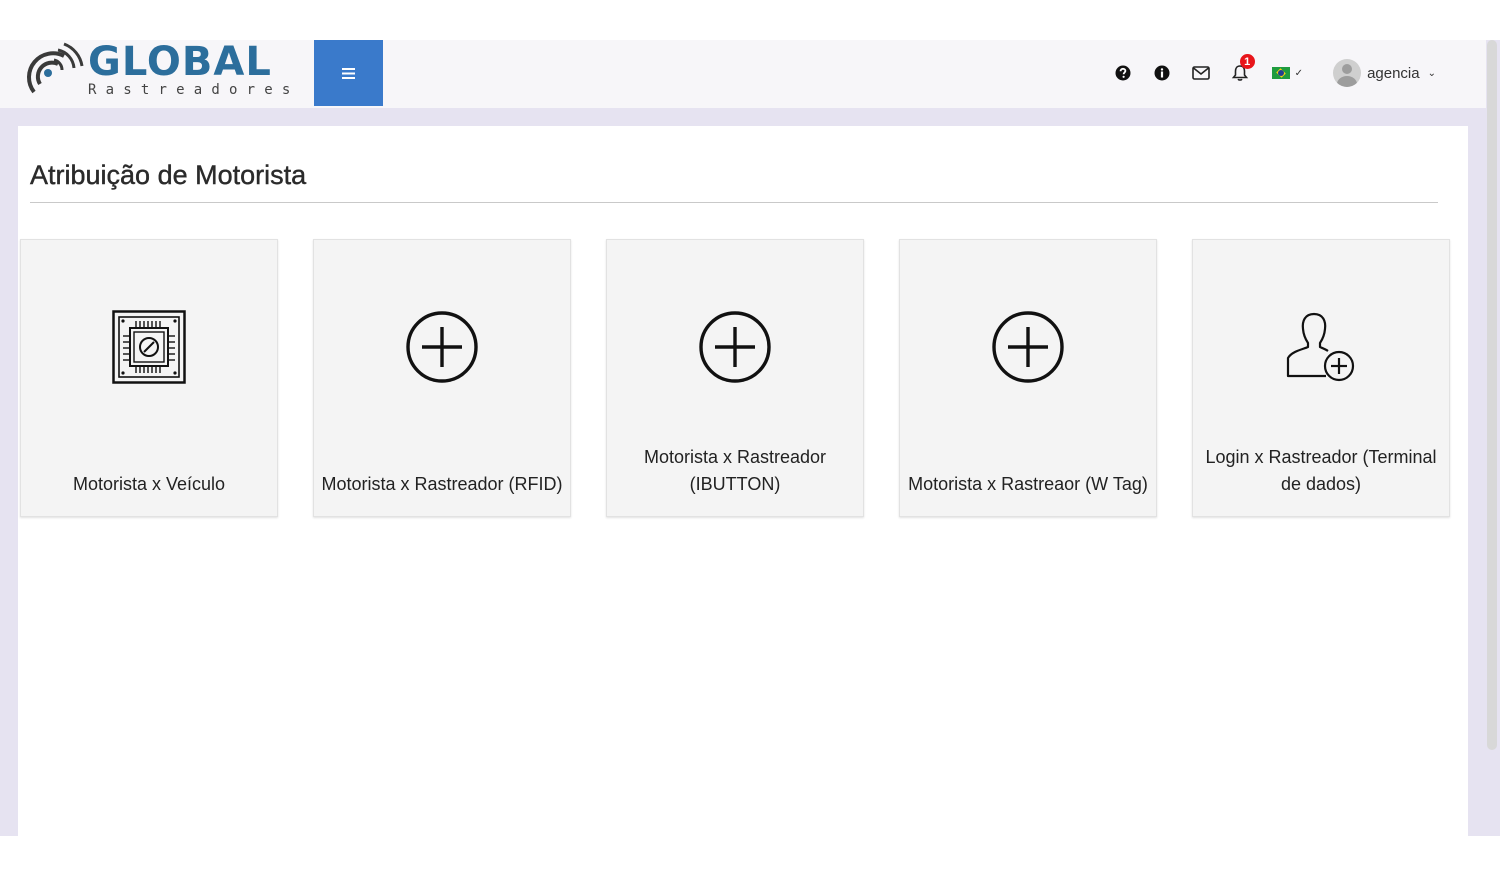 This screenshot has height=876, width=1500. Describe the element at coordinates (194, 90) in the screenshot. I see `brand-tagline: Rastreadores` at that location.